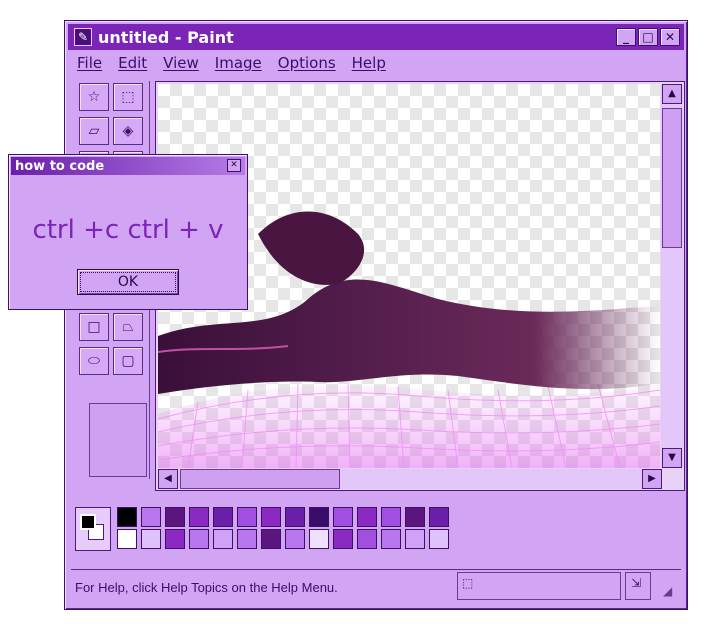  I want to click on cursor-position-icon: ⬚, so click(468, 583).